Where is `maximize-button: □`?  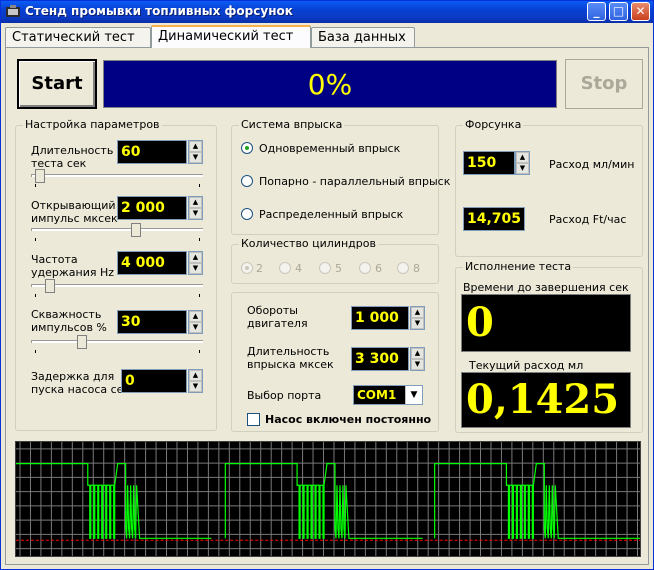
maximize-button: □ is located at coordinates (618, 11).